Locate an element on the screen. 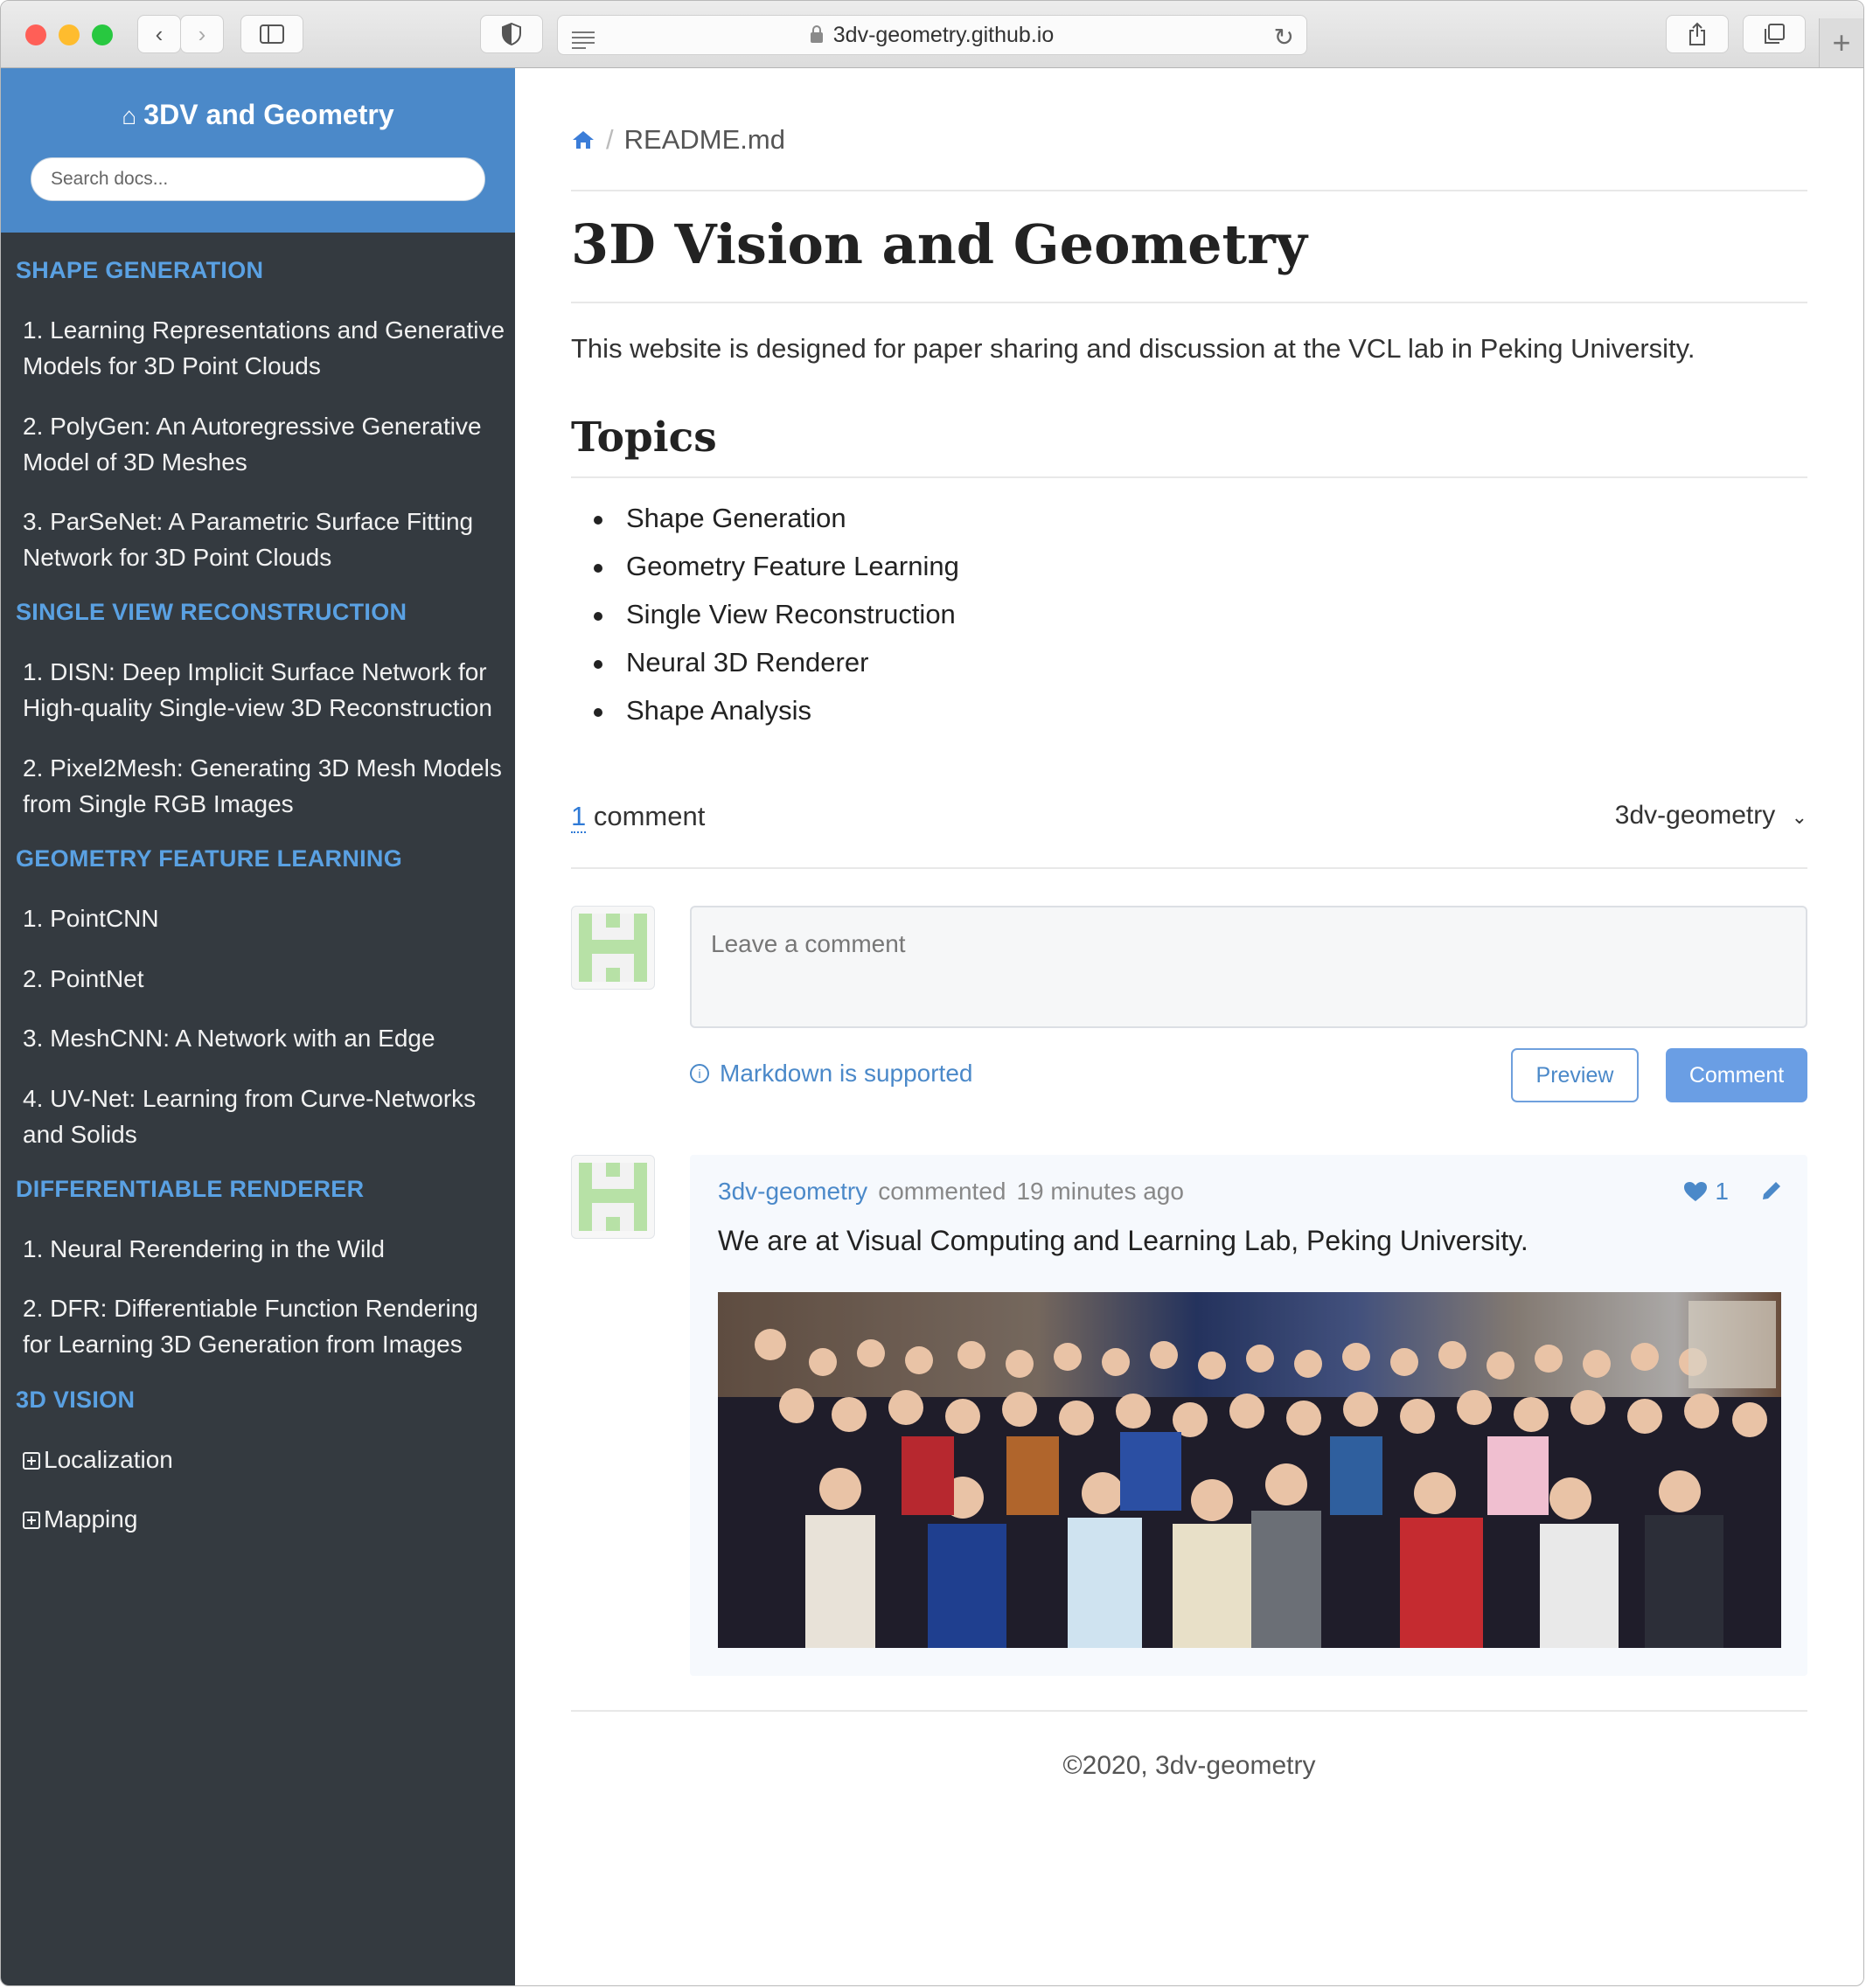 Image resolution: width=1866 pixels, height=1988 pixels. like-count: 1 is located at coordinates (1722, 1191).